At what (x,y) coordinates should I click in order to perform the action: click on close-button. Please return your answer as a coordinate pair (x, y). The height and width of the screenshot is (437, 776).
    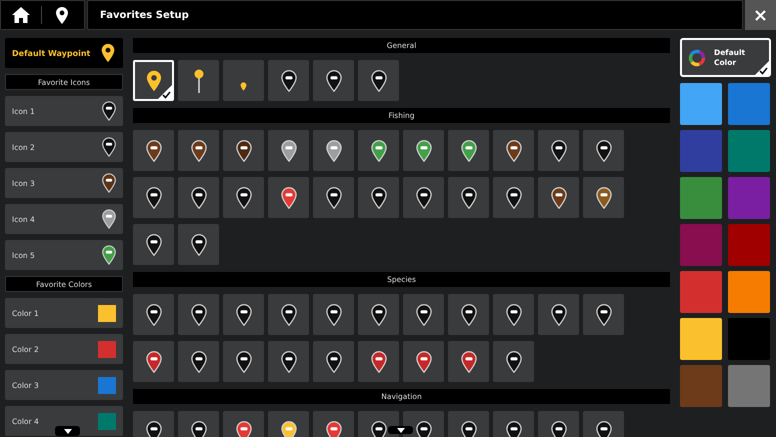
    Looking at the image, I should click on (760, 15).